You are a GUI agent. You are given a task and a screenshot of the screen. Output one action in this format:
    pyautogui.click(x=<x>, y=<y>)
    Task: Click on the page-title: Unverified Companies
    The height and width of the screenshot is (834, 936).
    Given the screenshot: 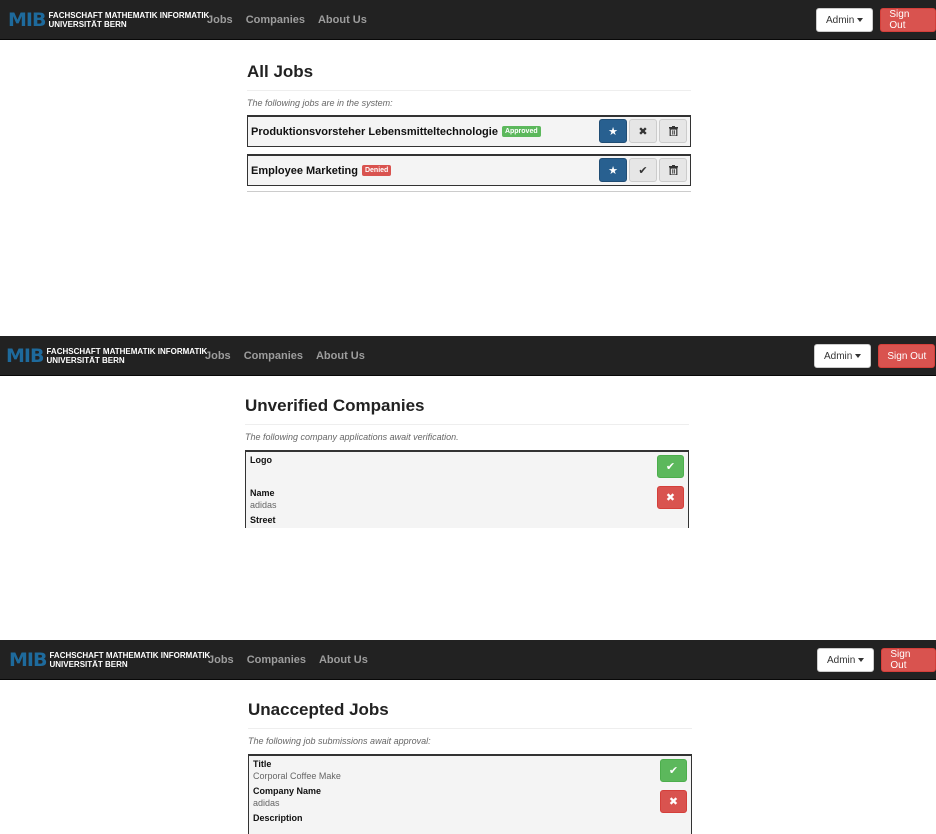 What is the action you would take?
    pyautogui.click(x=467, y=410)
    